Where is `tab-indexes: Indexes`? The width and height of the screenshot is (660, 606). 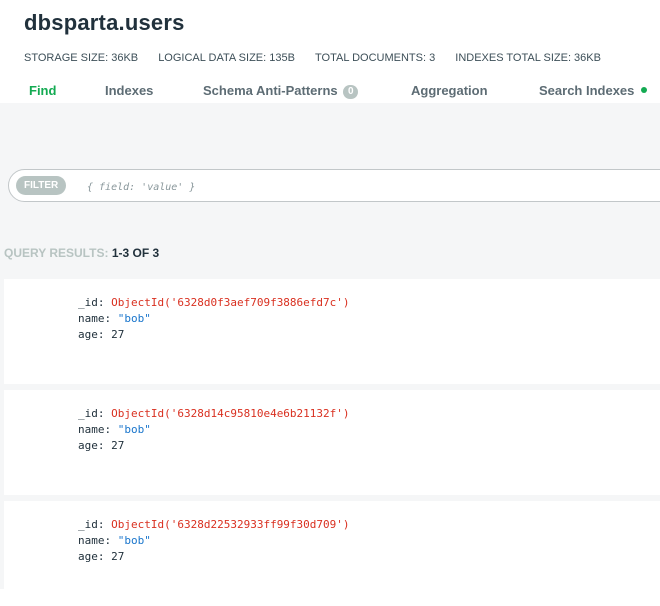
tab-indexes: Indexes is located at coordinates (129, 90).